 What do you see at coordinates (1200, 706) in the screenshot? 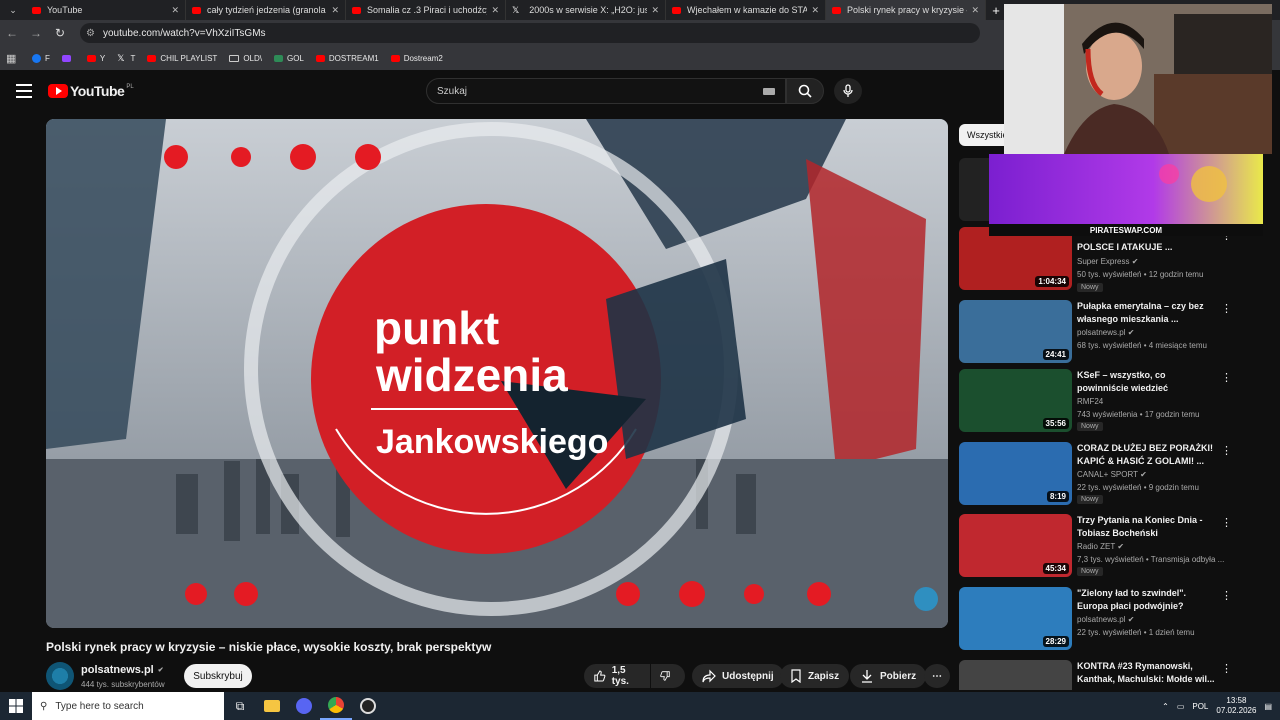
I see `input-language: POL` at bounding box center [1200, 706].